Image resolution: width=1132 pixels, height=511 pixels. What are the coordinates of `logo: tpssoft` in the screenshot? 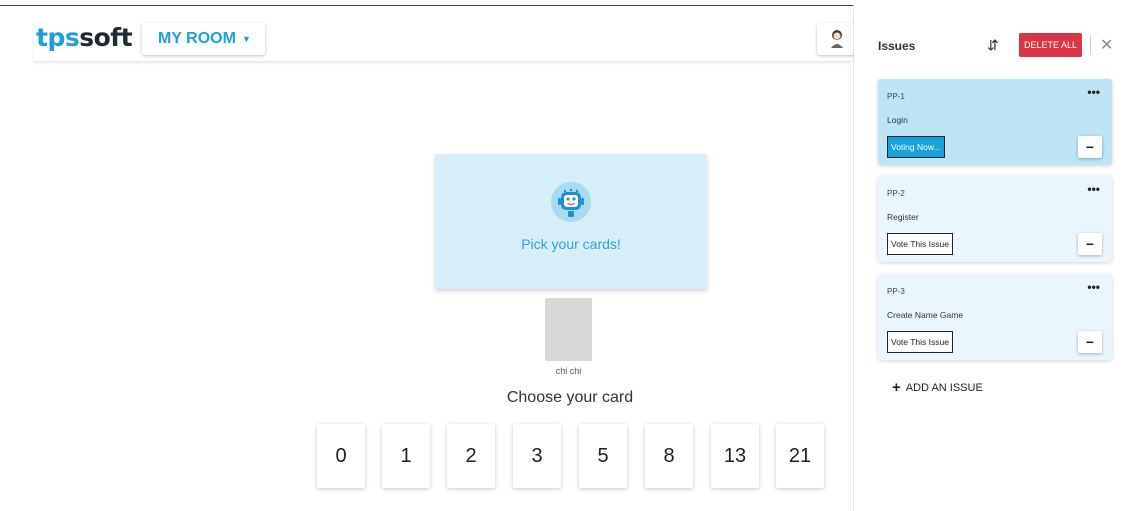 It's located at (84, 37).